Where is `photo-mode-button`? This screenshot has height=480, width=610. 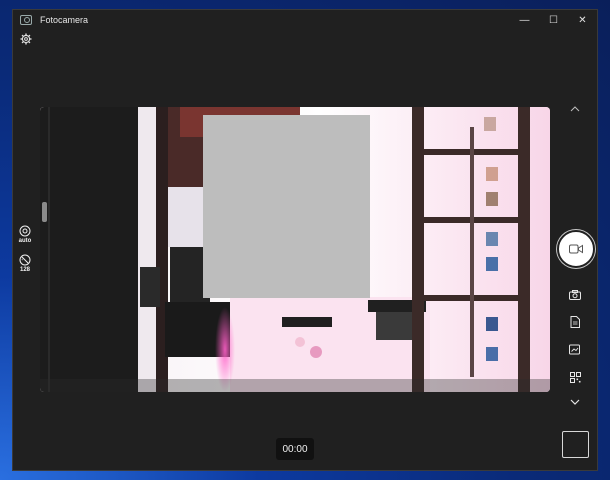 photo-mode-button is located at coordinates (575, 295).